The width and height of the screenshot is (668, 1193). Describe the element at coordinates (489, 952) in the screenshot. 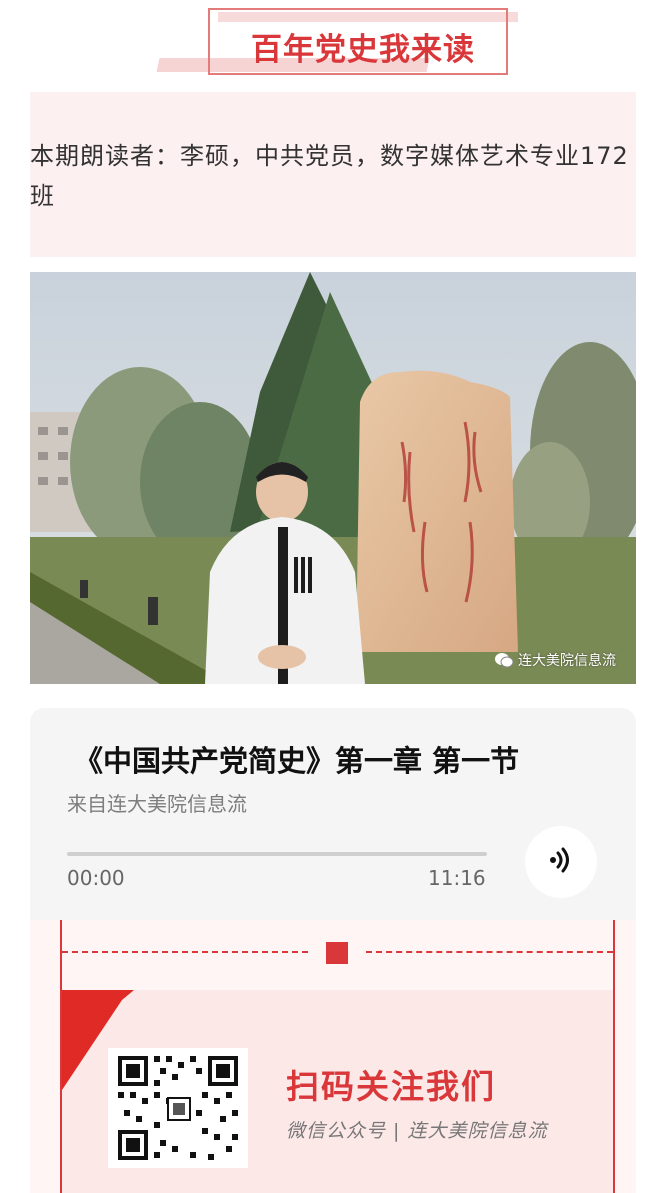

I see `footer-dashed-line-right` at that location.